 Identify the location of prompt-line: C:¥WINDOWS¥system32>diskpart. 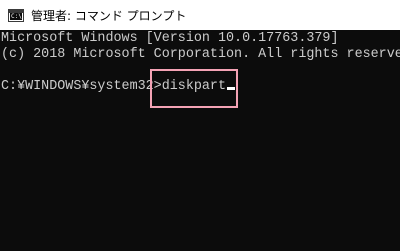
(118, 87).